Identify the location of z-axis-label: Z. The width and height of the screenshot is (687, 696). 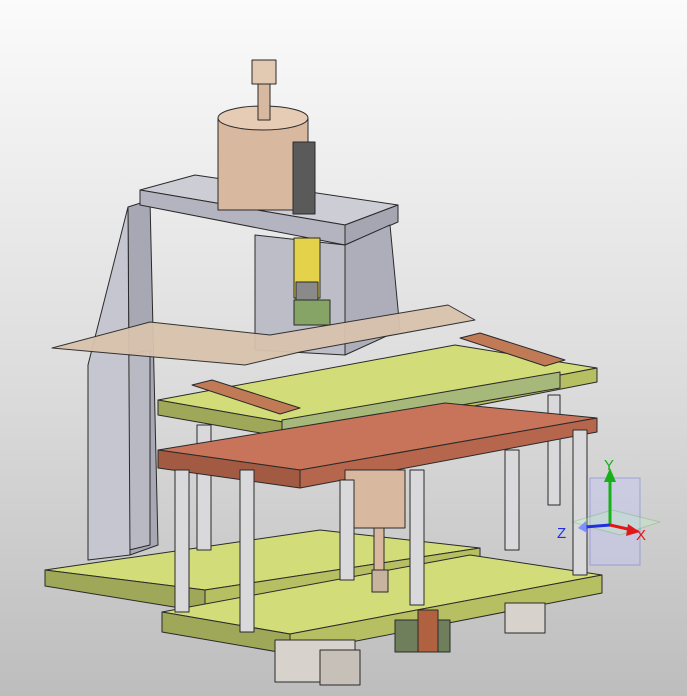
(561, 533).